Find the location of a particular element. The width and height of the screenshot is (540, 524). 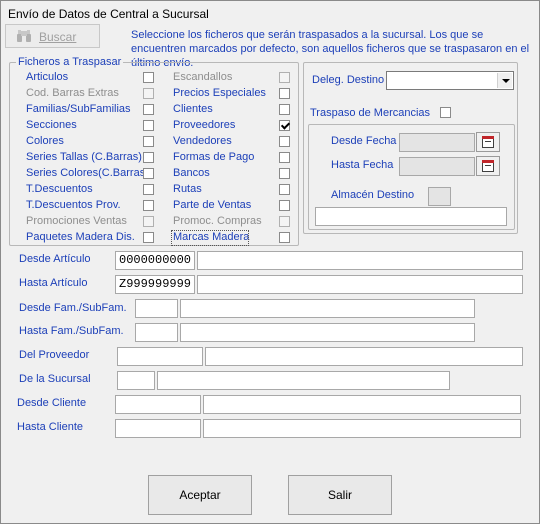

right-label: Formas de Pago is located at coordinates (214, 157).